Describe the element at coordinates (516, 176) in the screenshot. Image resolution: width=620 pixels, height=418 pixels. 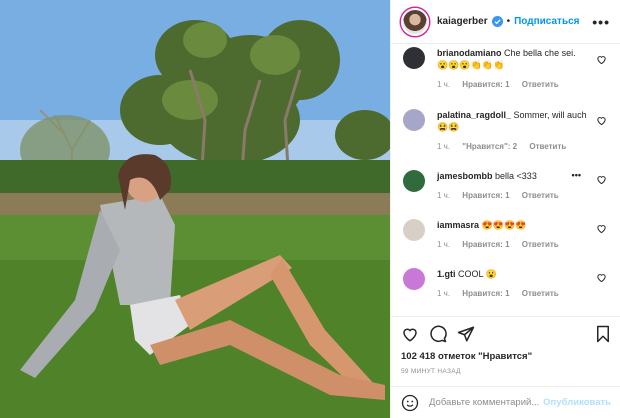
I see `comment-text: bella <333` at that location.